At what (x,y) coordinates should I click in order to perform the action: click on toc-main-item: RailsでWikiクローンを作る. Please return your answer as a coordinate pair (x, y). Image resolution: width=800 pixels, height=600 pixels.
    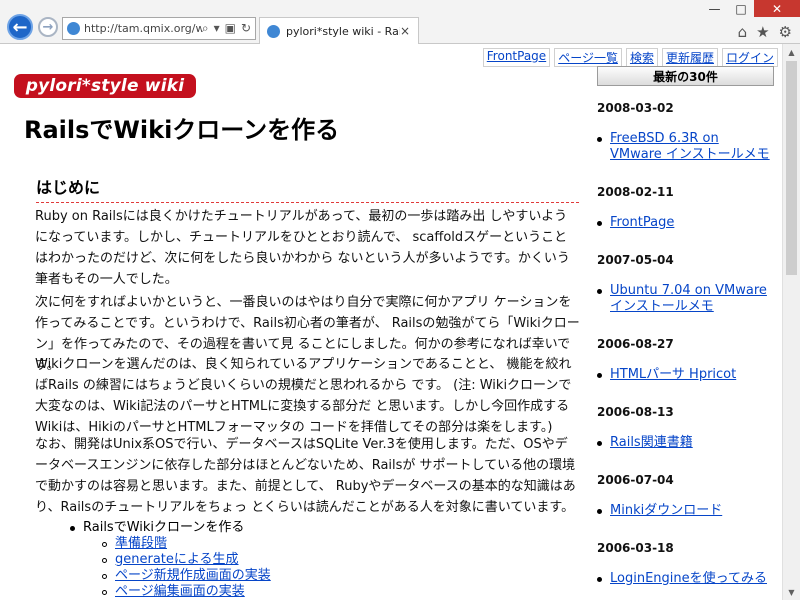
    Looking at the image, I should click on (170, 528).